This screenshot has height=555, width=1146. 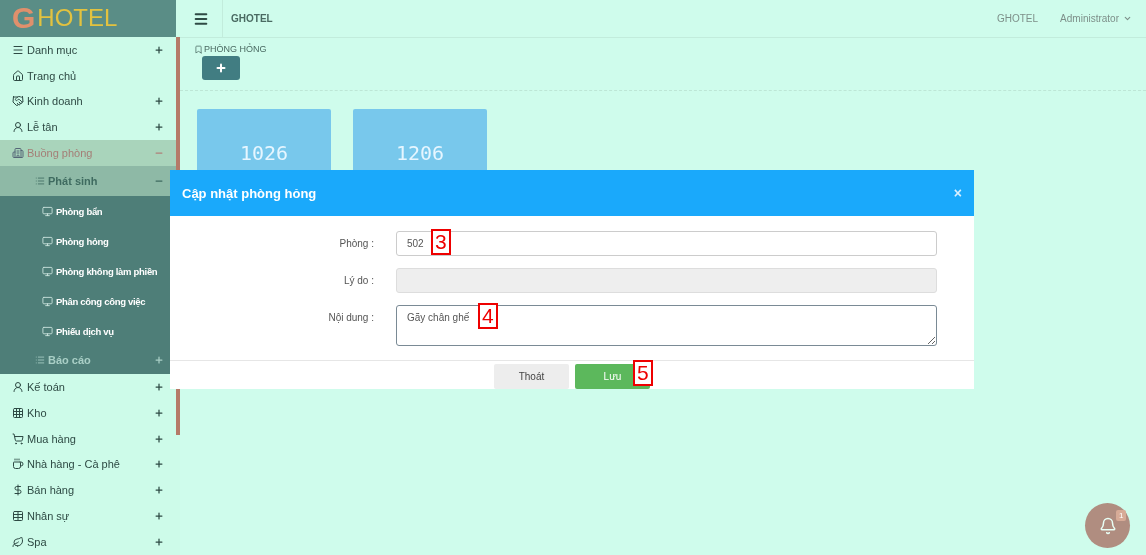 I want to click on sidebar-item: Nhân sự, so click(x=88, y=516).